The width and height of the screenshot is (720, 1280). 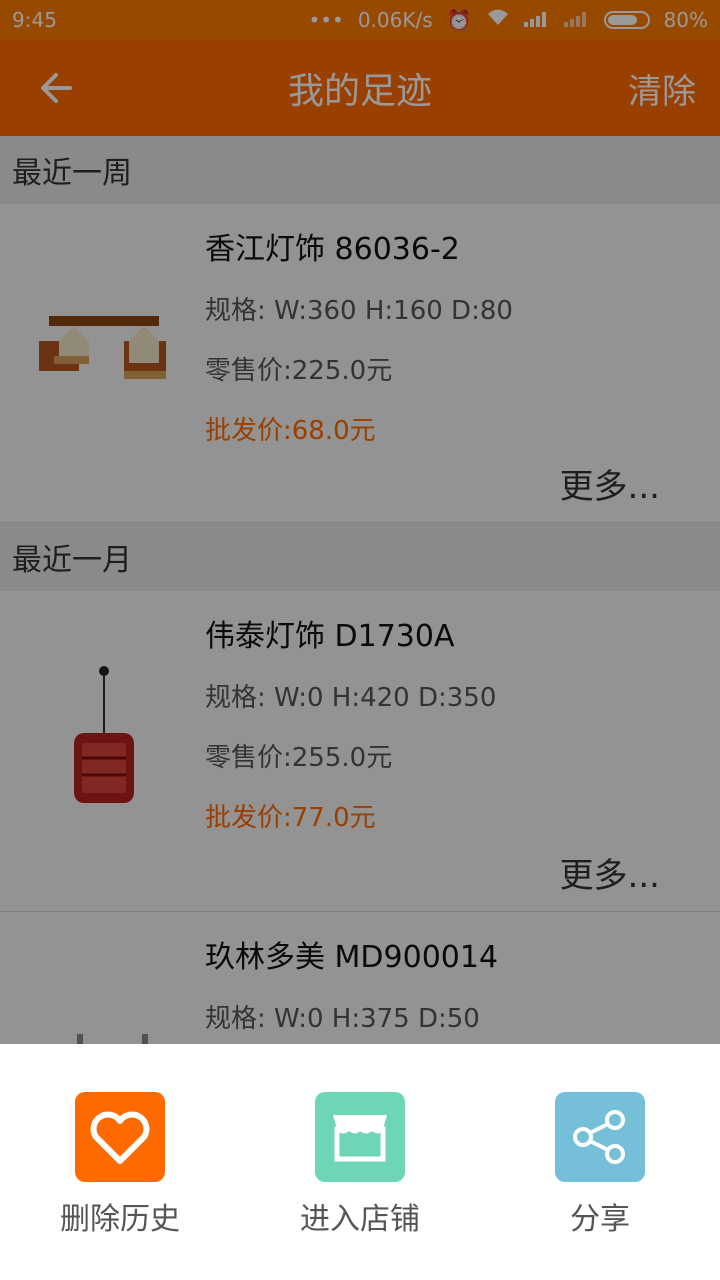 What do you see at coordinates (600, 1219) in the screenshot?
I see `share-label: 分享` at bounding box center [600, 1219].